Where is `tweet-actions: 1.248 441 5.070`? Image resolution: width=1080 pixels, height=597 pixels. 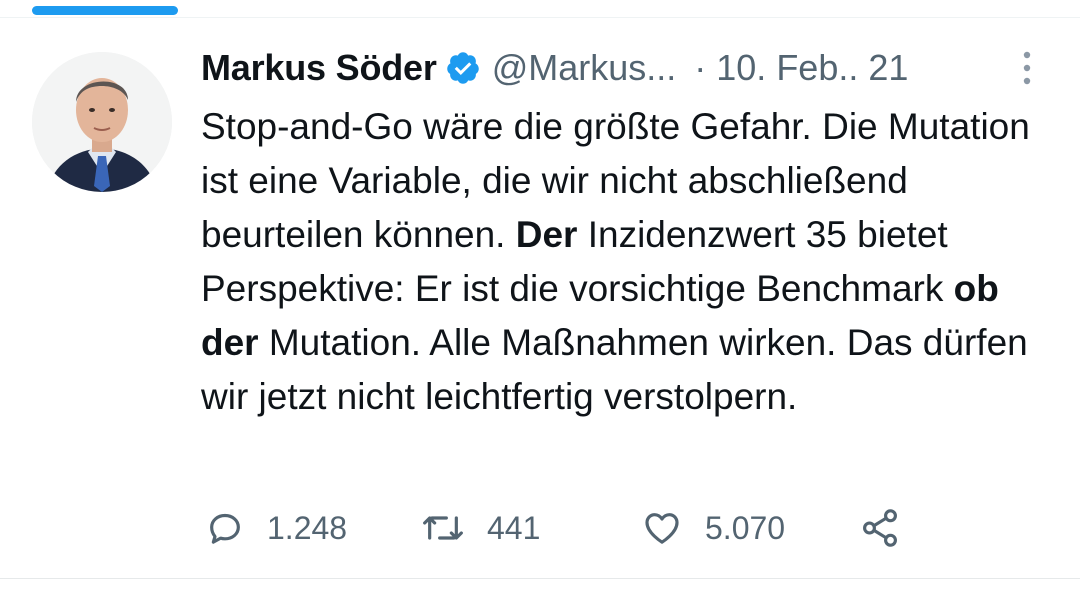 tweet-actions: 1.248 441 5.070 is located at coordinates (581, 528).